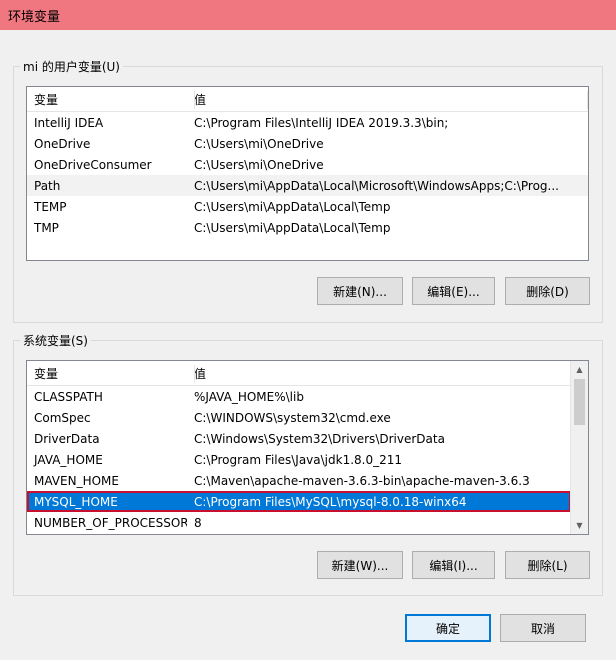  I want to click on variable-name: JAVA_HOME, so click(68, 459).